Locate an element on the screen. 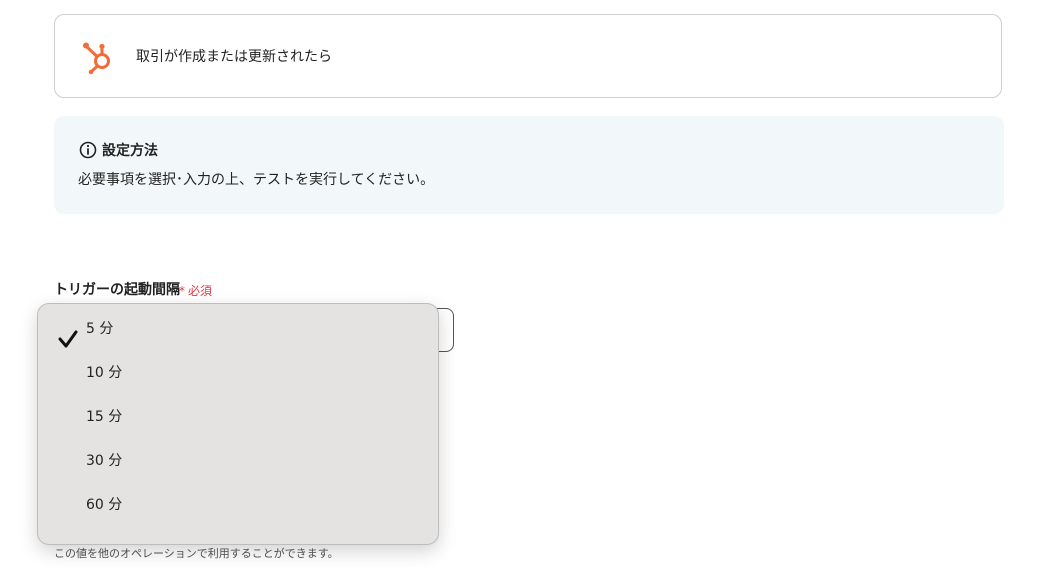 The image size is (1054, 568). option-label: 30 分 is located at coordinates (104, 461).